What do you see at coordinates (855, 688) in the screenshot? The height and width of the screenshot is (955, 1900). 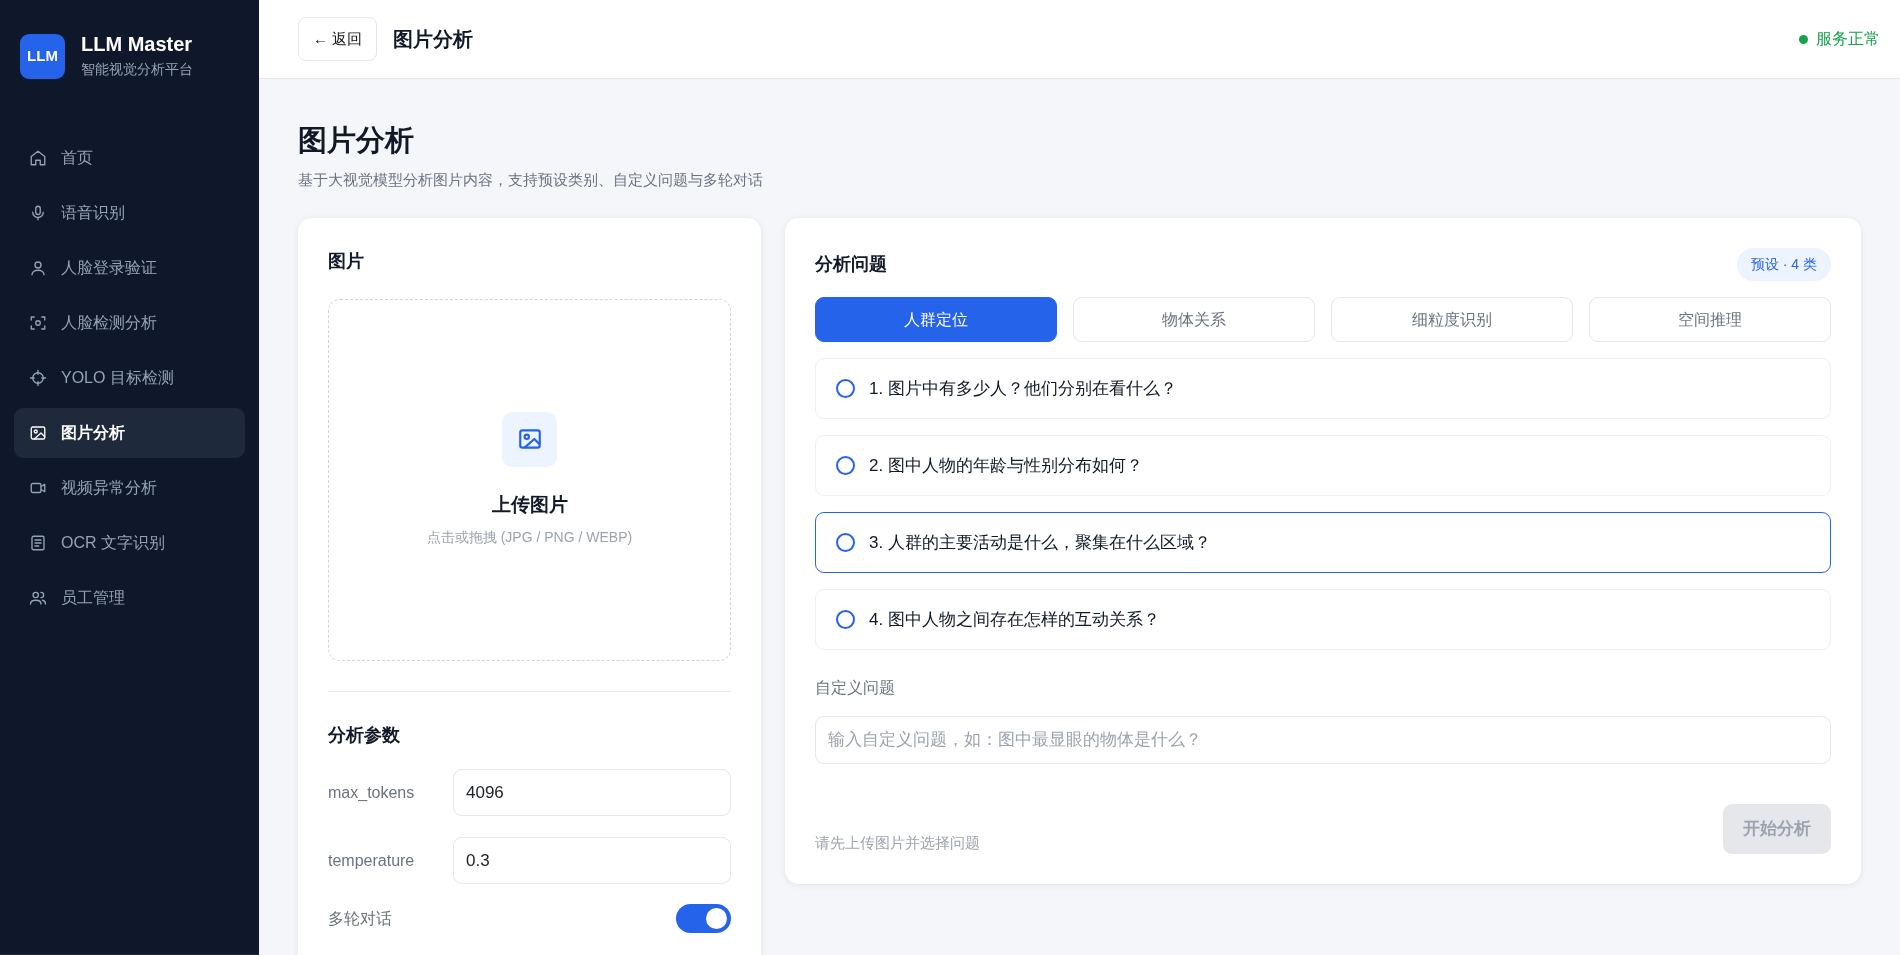 I see `field-label: 自定义问题` at bounding box center [855, 688].